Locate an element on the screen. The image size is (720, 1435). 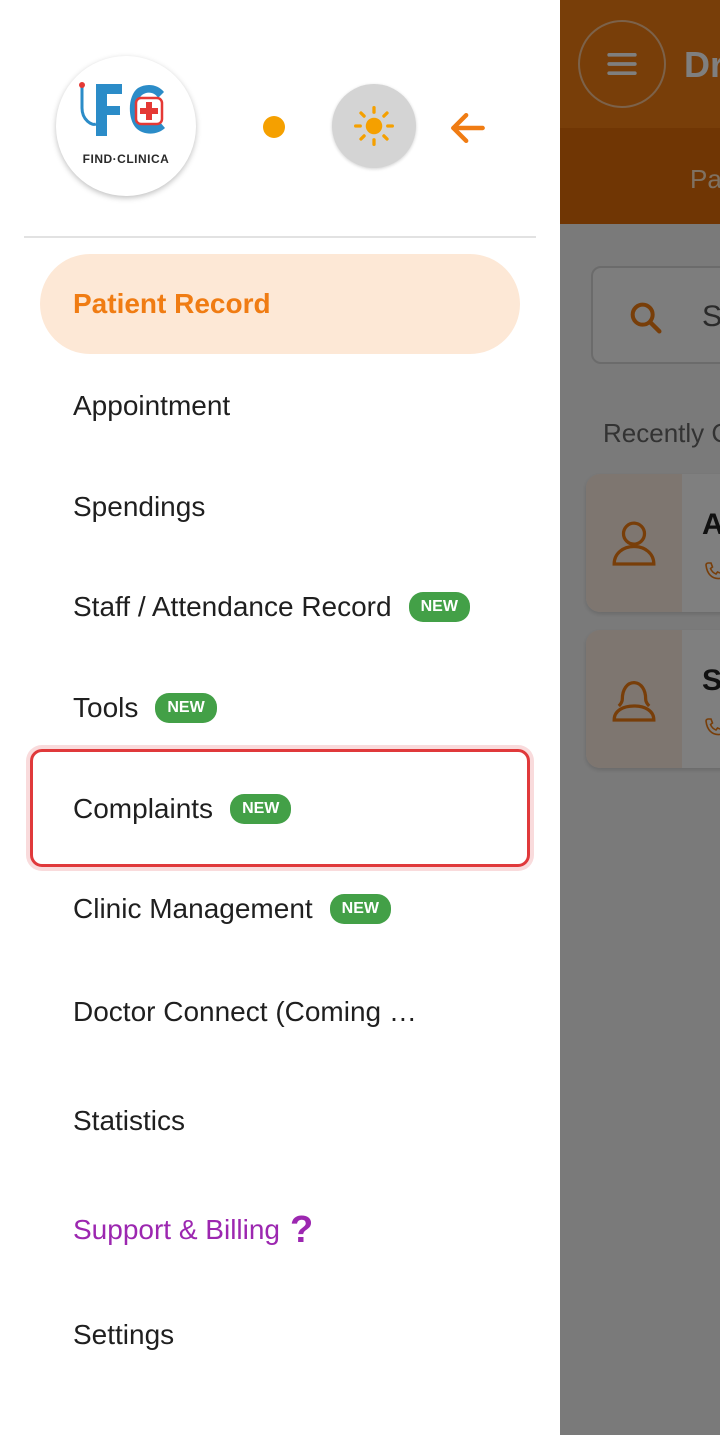
stethoscope-logo-icon is located at coordinates (122, 109).